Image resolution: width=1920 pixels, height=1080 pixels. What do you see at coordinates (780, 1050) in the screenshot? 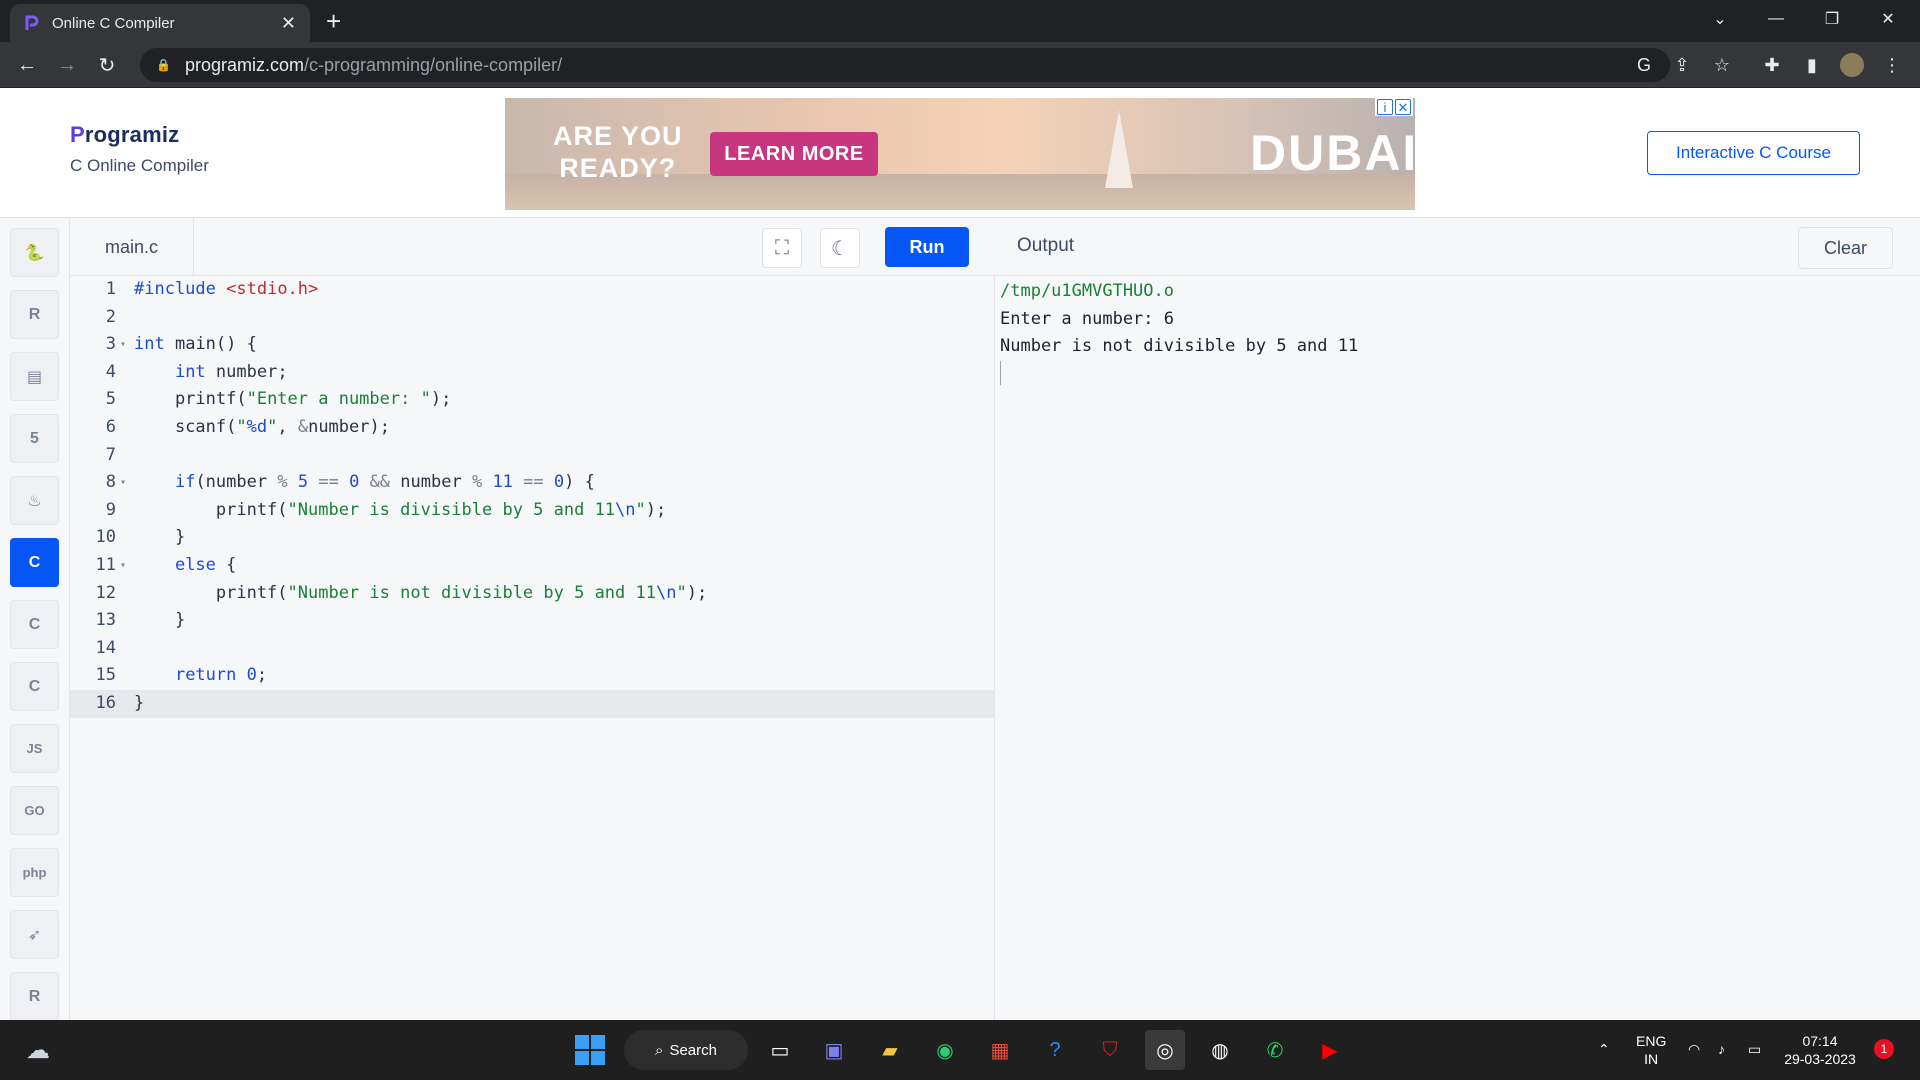
I see `task-view-icon: ▭` at bounding box center [780, 1050].